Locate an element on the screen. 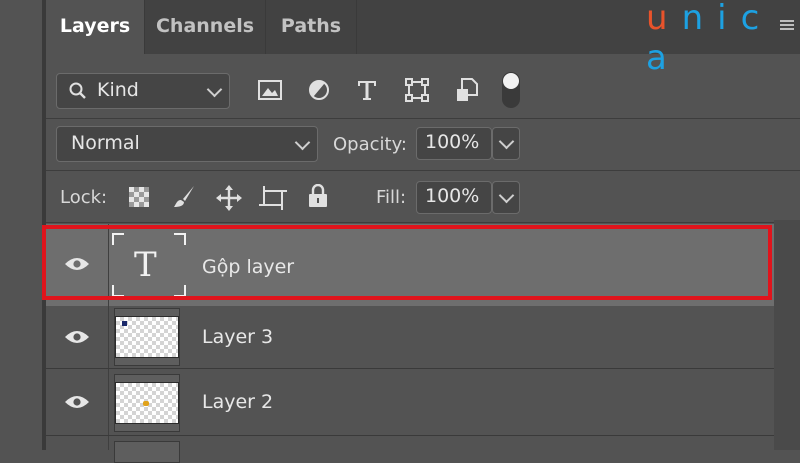 The height and width of the screenshot is (463, 800). tab-paths: Paths is located at coordinates (311, 27).